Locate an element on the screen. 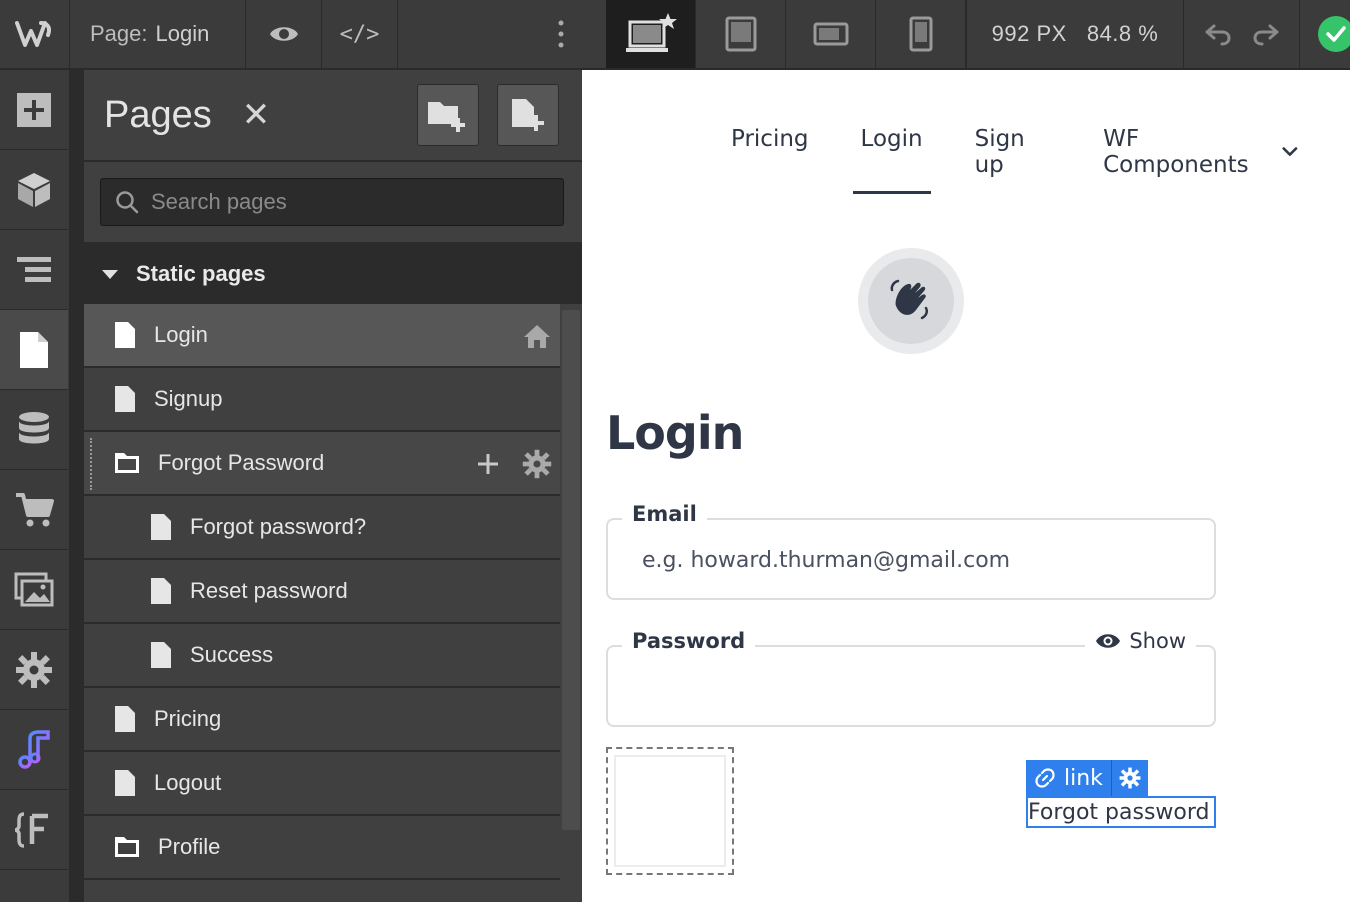 The image size is (1350, 902). nav-dropdown-wf-components: WF Components is located at coordinates (1200, 159).